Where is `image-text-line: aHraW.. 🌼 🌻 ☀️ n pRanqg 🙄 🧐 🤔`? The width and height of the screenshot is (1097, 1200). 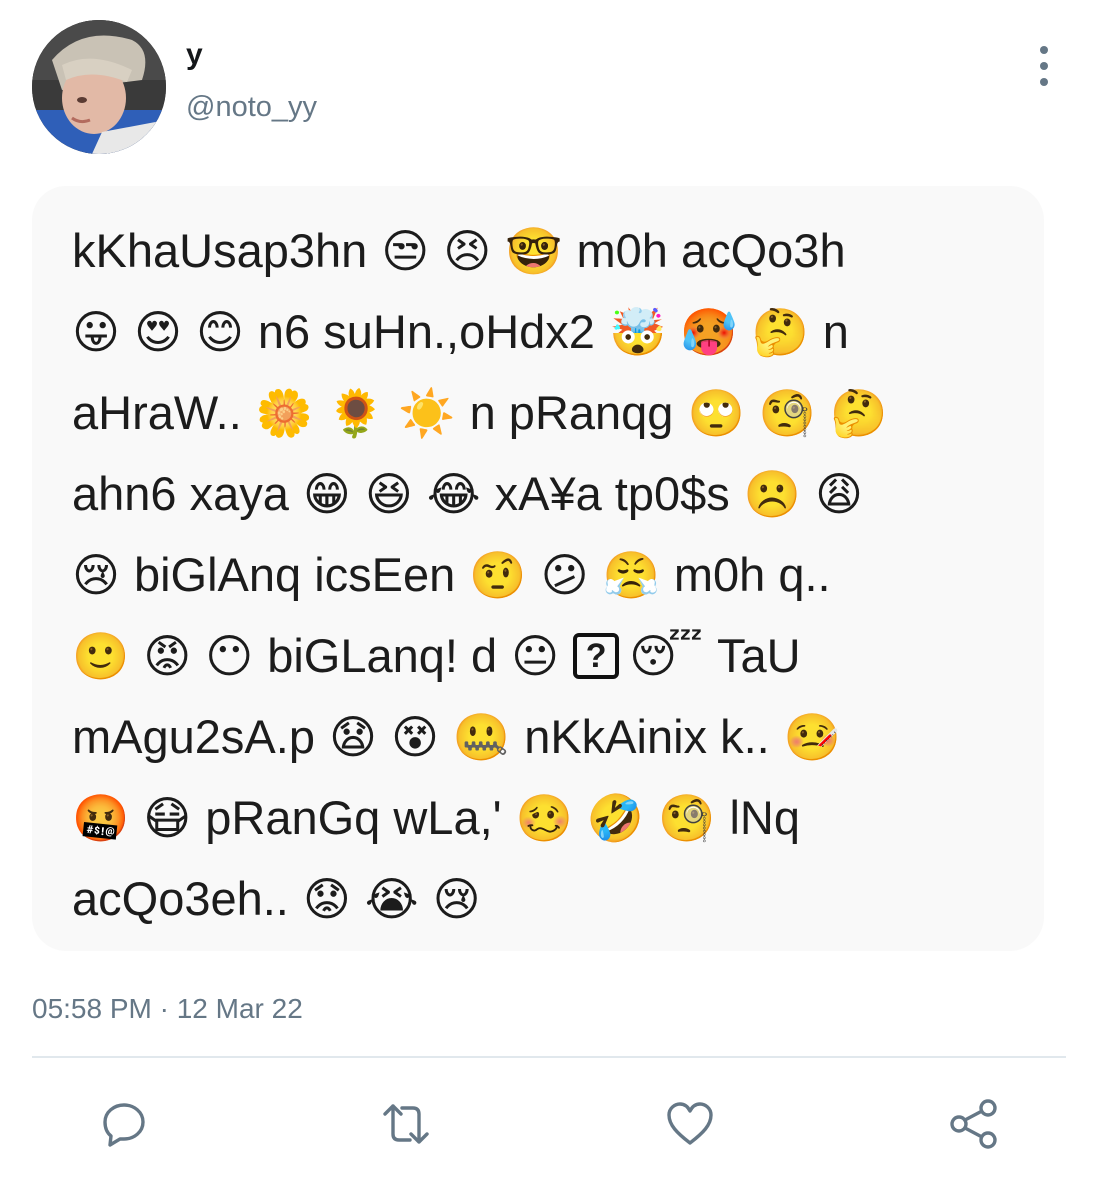 image-text-line: aHraW.. 🌼 🌻 ☀️ n pRanqg 🙄 🧐 🤔 is located at coordinates (486, 413).